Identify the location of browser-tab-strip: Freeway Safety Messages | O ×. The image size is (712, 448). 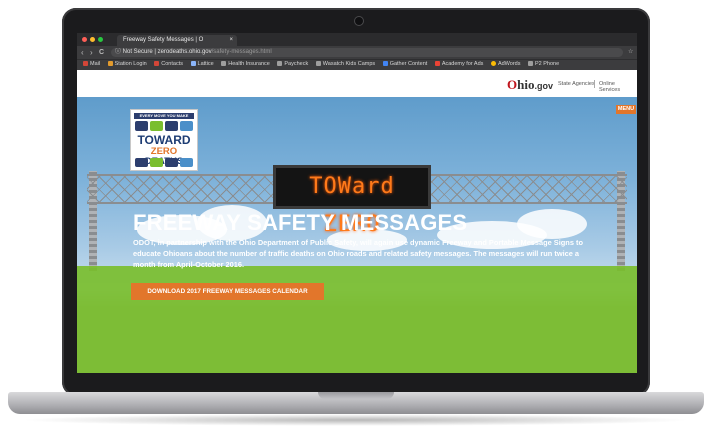
(357, 39).